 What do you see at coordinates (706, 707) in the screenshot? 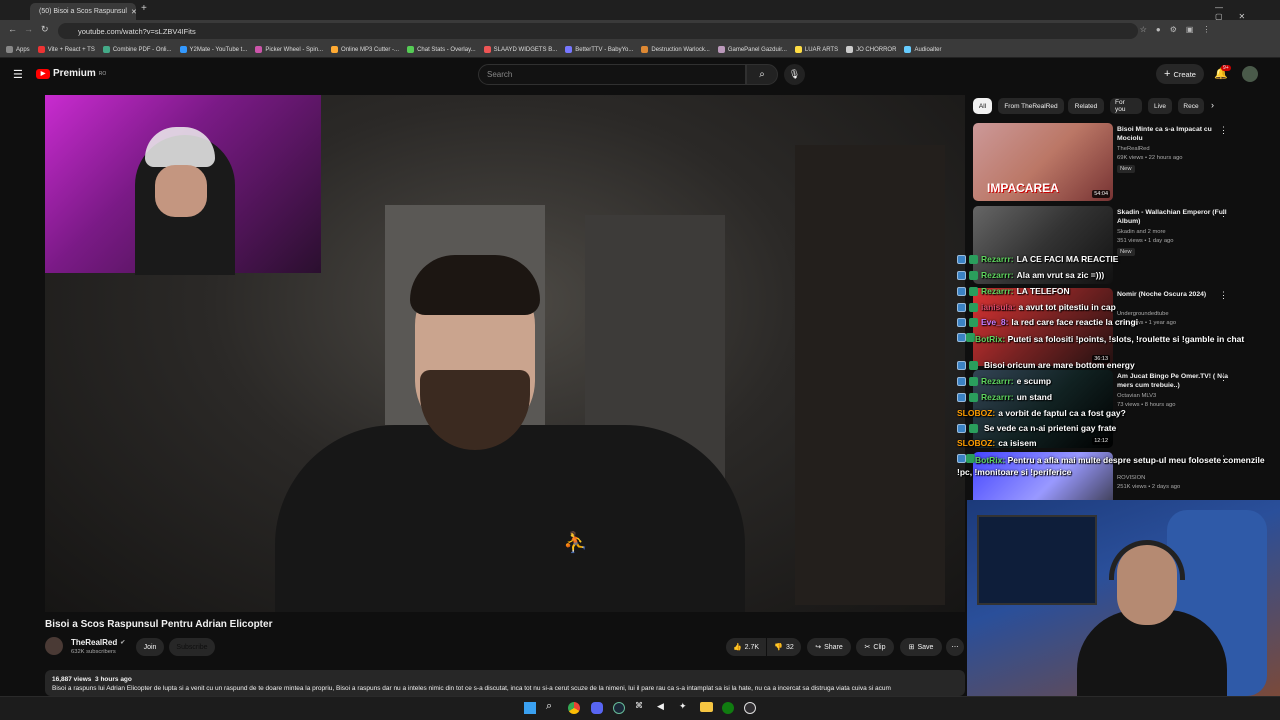
I see `folder-icon` at bounding box center [706, 707].